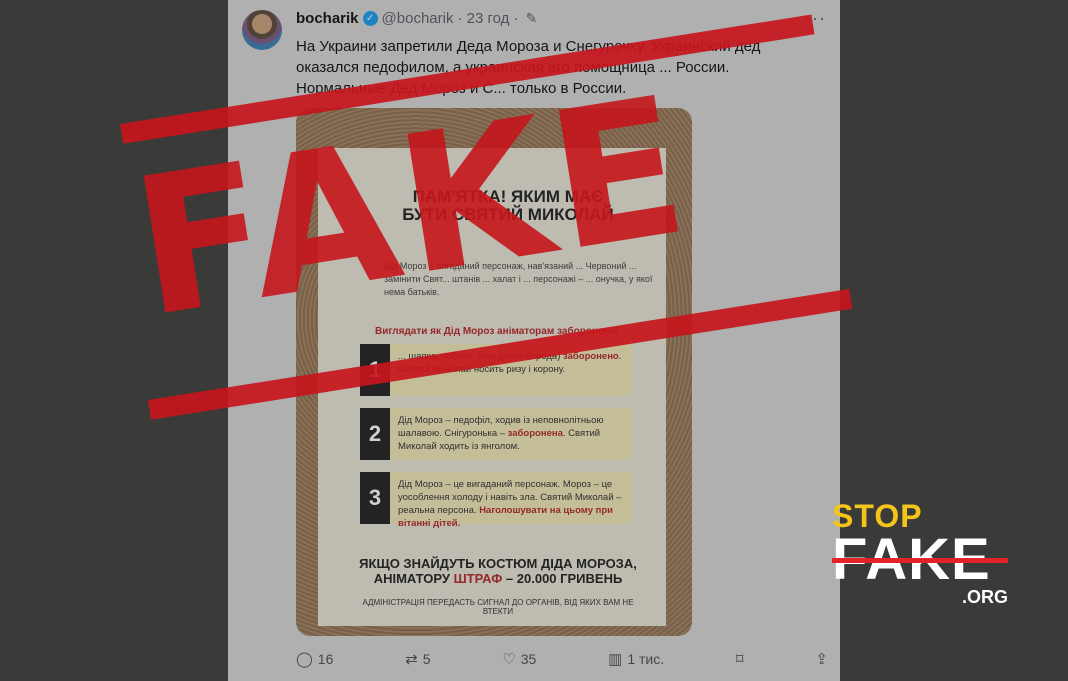 The image size is (1068, 681). I want to click on step-number: 2, so click(375, 434).